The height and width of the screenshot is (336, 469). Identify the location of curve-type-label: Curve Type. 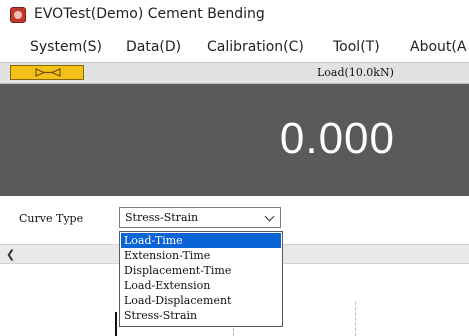
(51, 218).